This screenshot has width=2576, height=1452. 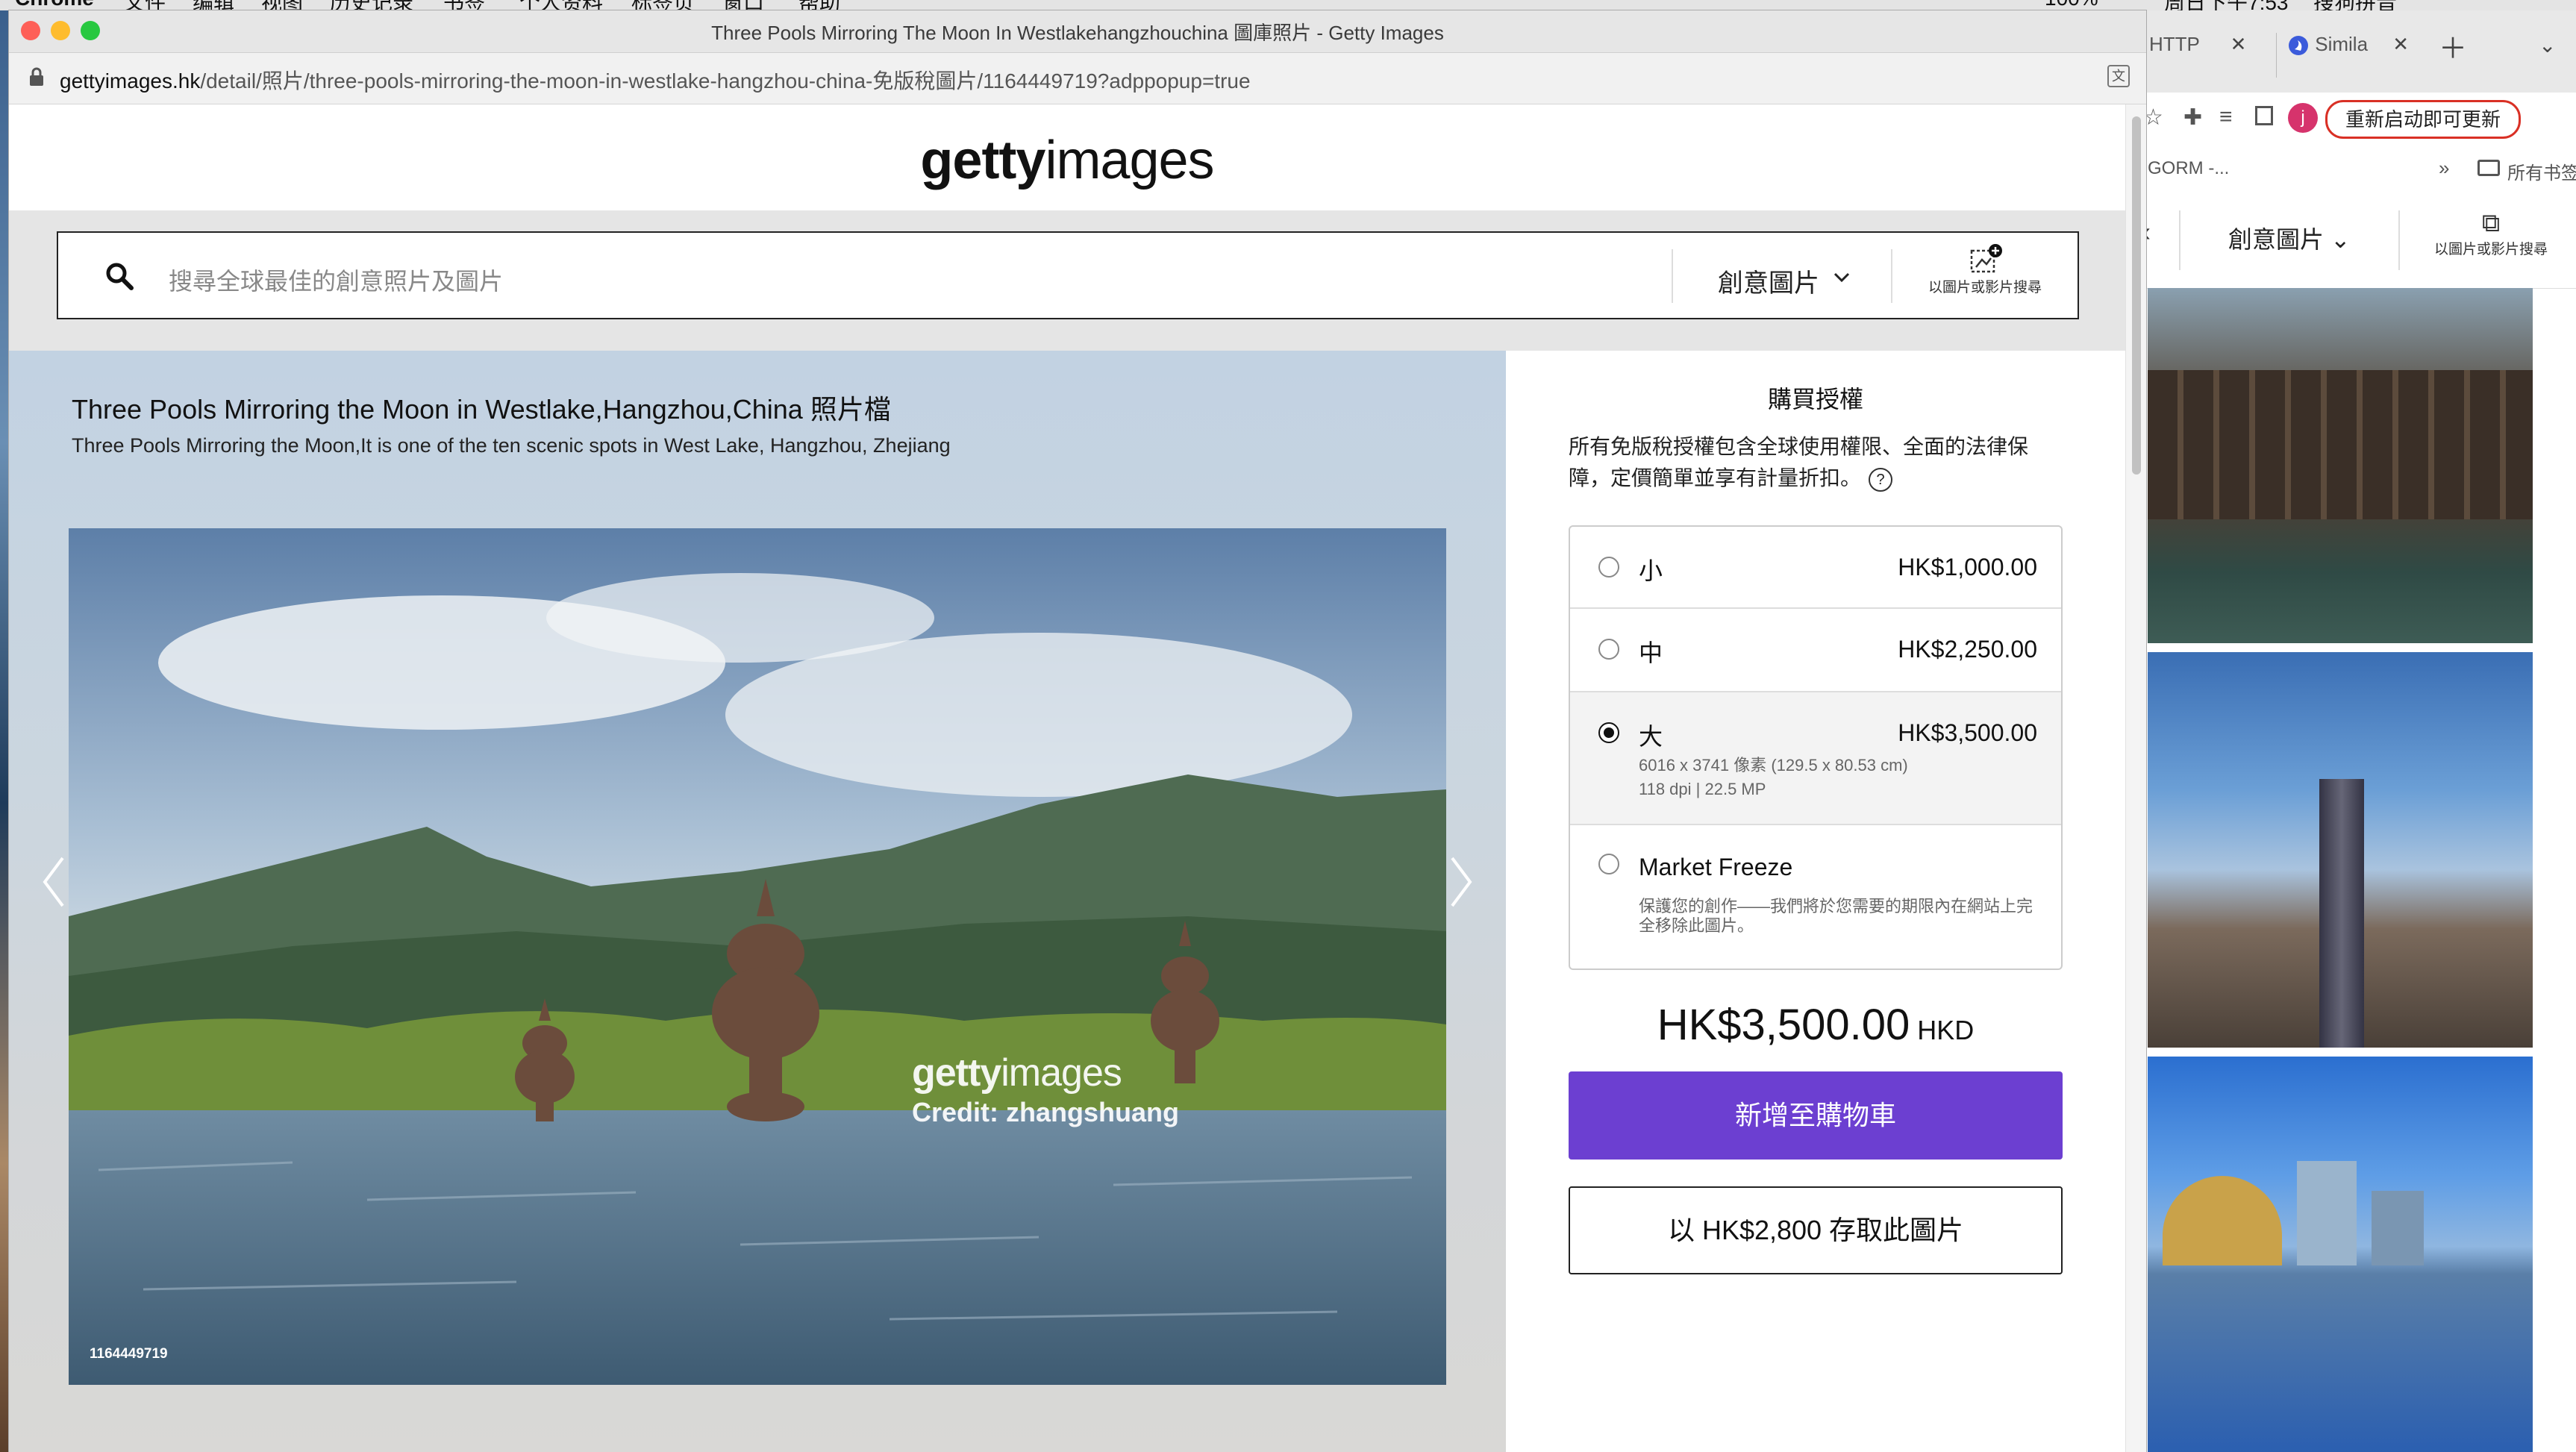 What do you see at coordinates (743, 5) in the screenshot?
I see `menu-window: 窗口` at bounding box center [743, 5].